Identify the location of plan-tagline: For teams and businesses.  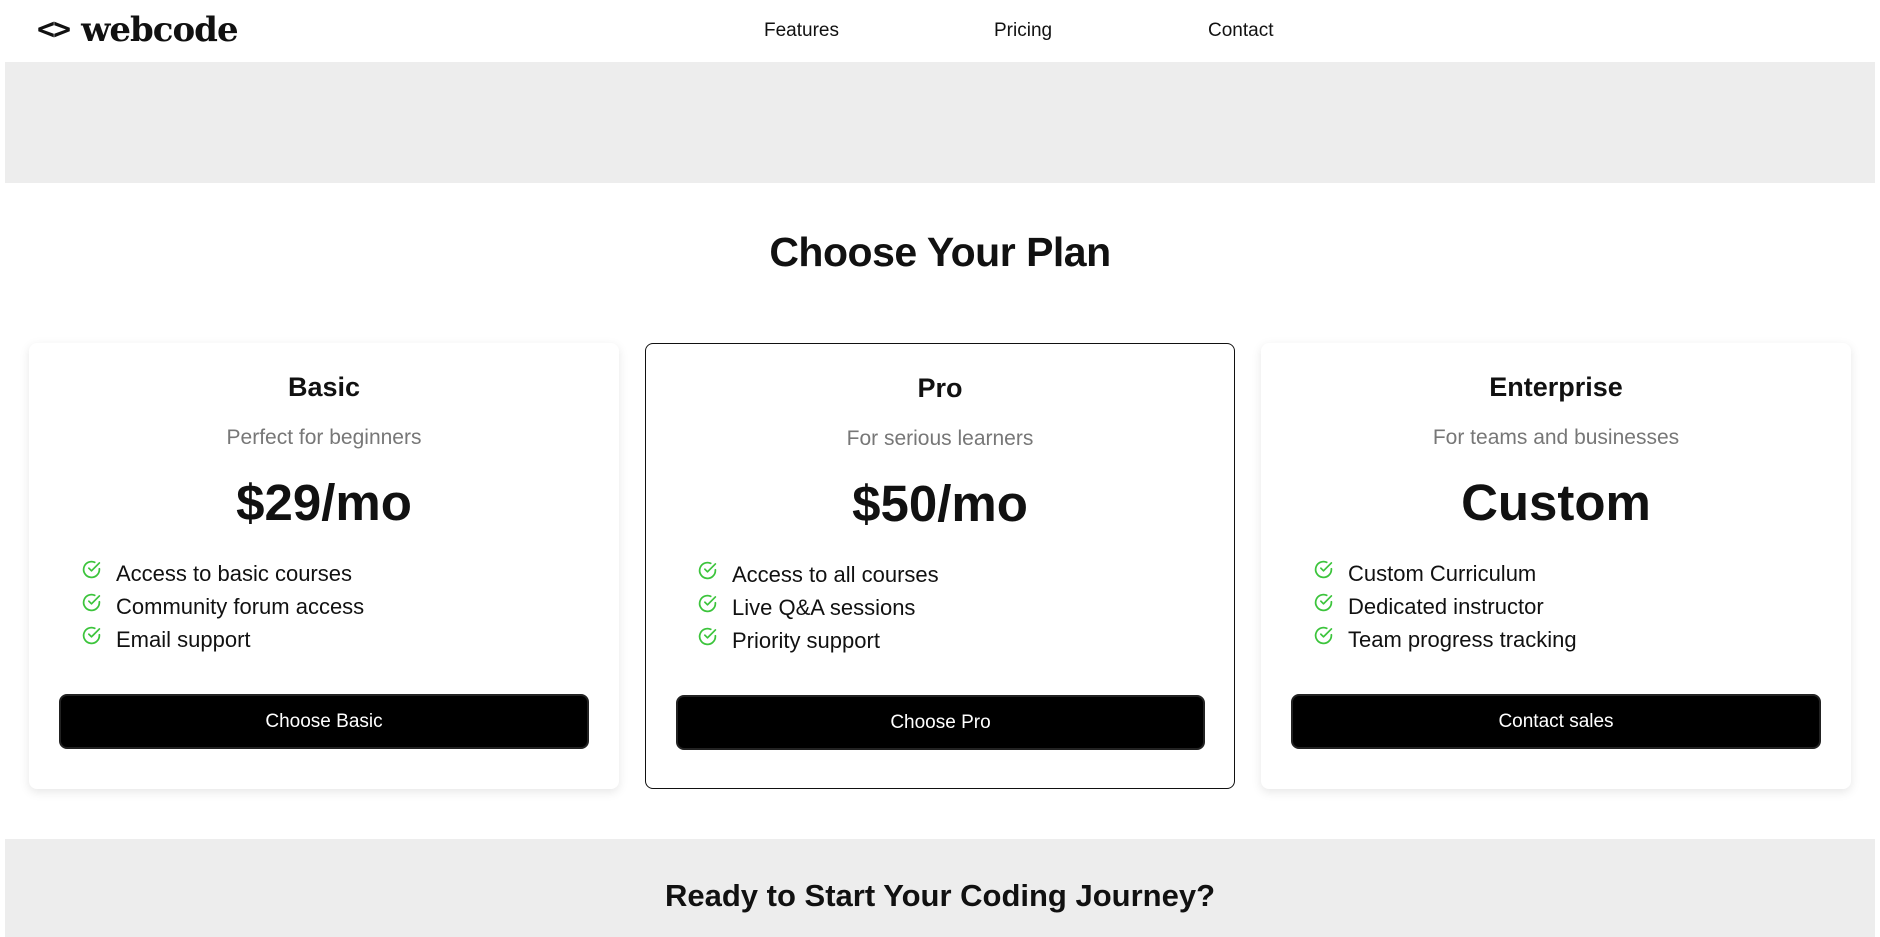
(1556, 437).